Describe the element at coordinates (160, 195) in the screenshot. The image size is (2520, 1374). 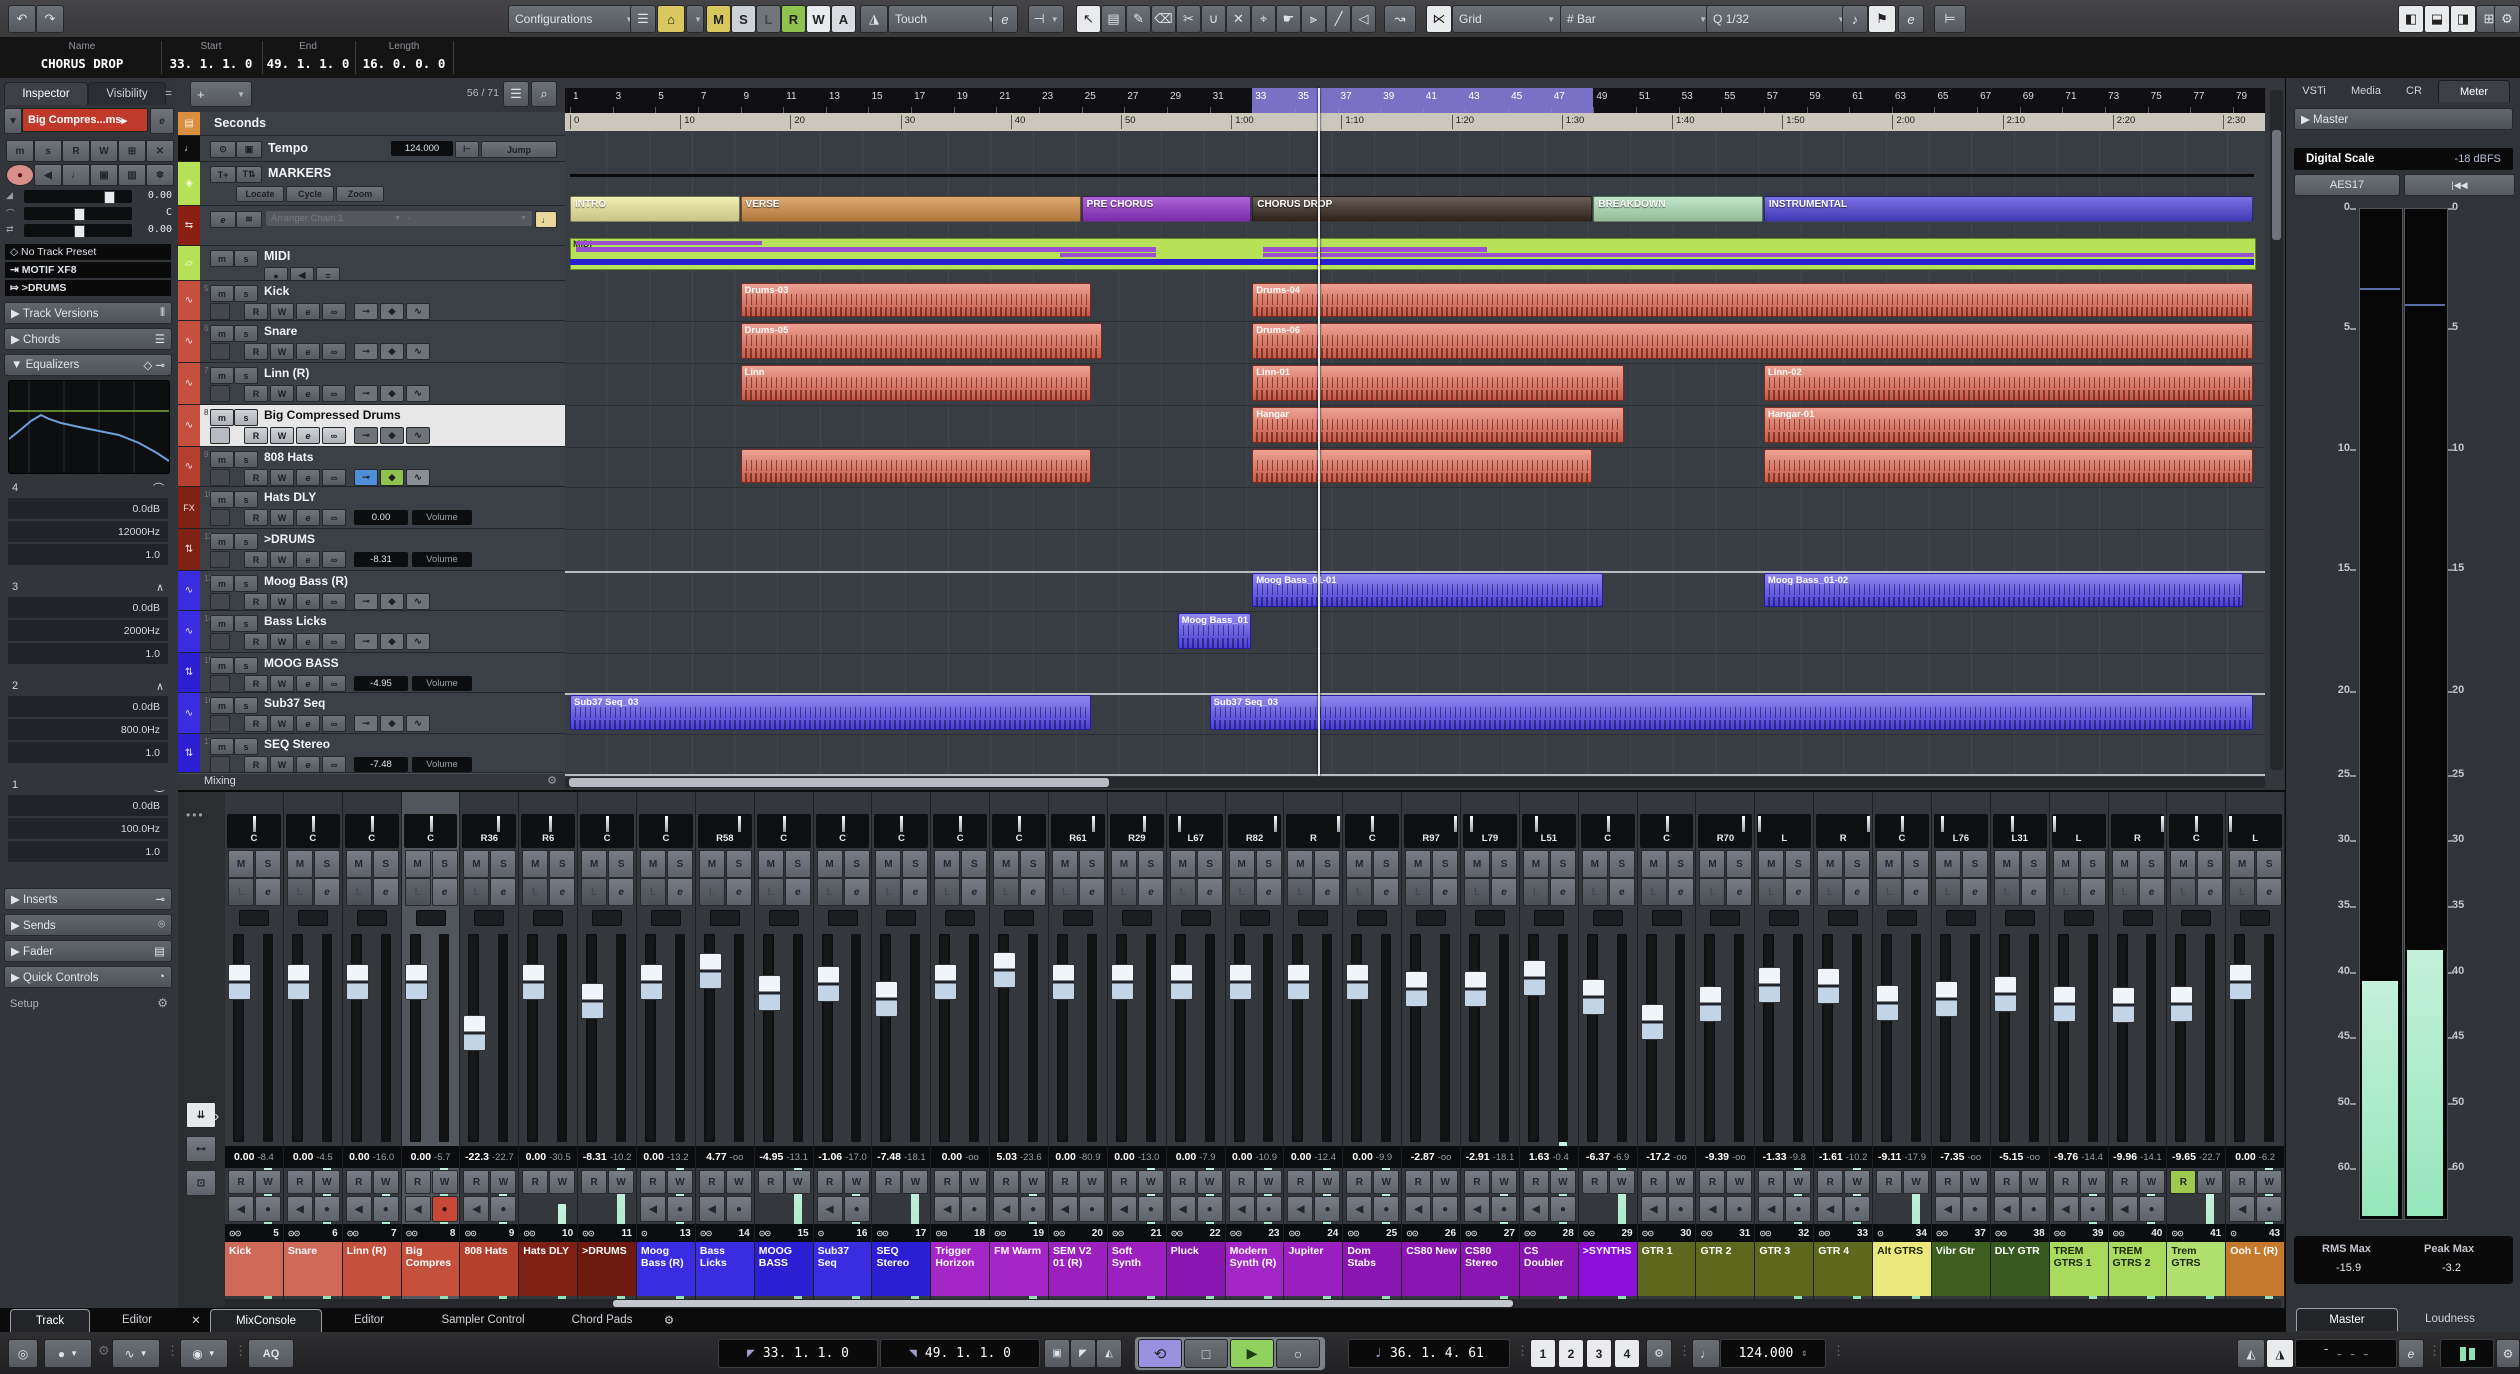
I see `volume-value: 0.00` at that location.